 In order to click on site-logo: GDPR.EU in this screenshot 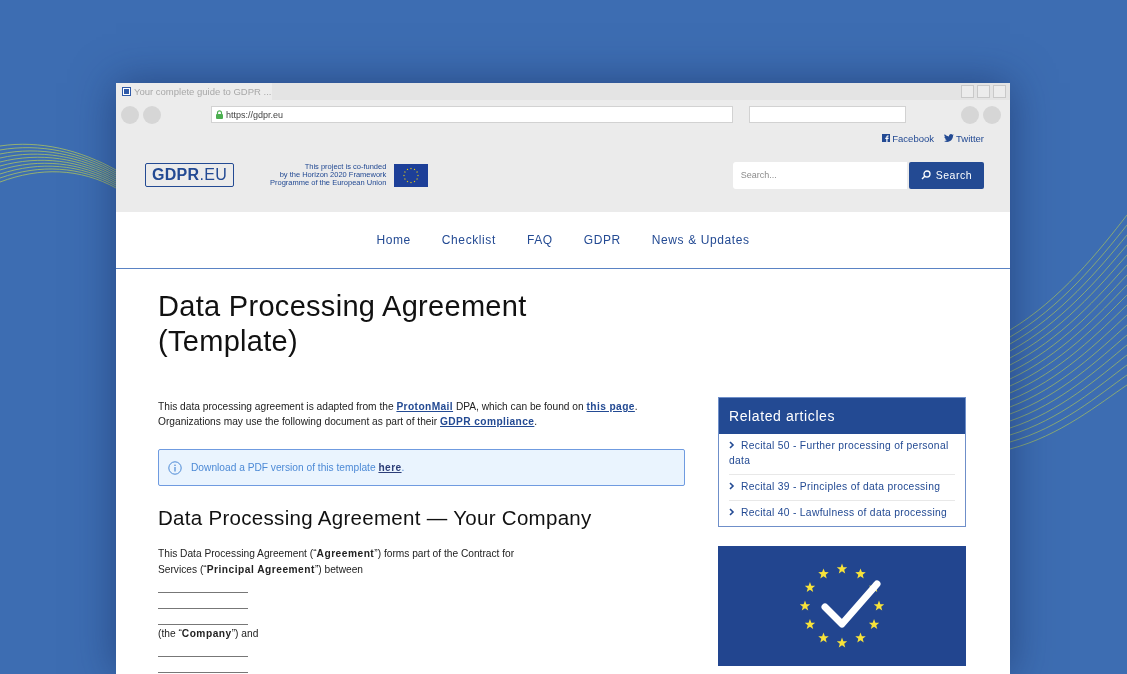, I will do `click(189, 175)`.